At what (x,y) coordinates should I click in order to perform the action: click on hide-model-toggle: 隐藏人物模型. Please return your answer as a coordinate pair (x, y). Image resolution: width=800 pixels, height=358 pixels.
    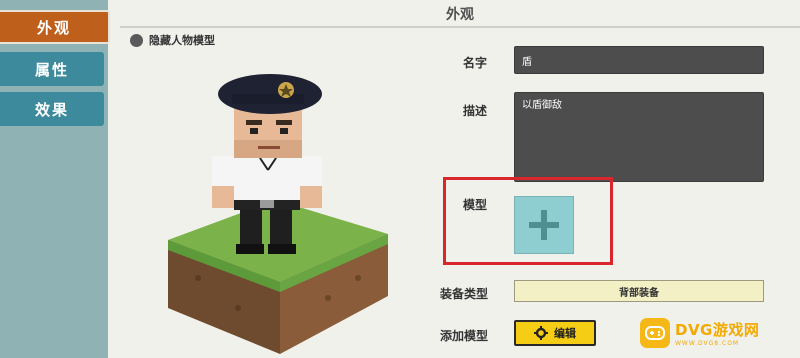
    Looking at the image, I should click on (172, 40).